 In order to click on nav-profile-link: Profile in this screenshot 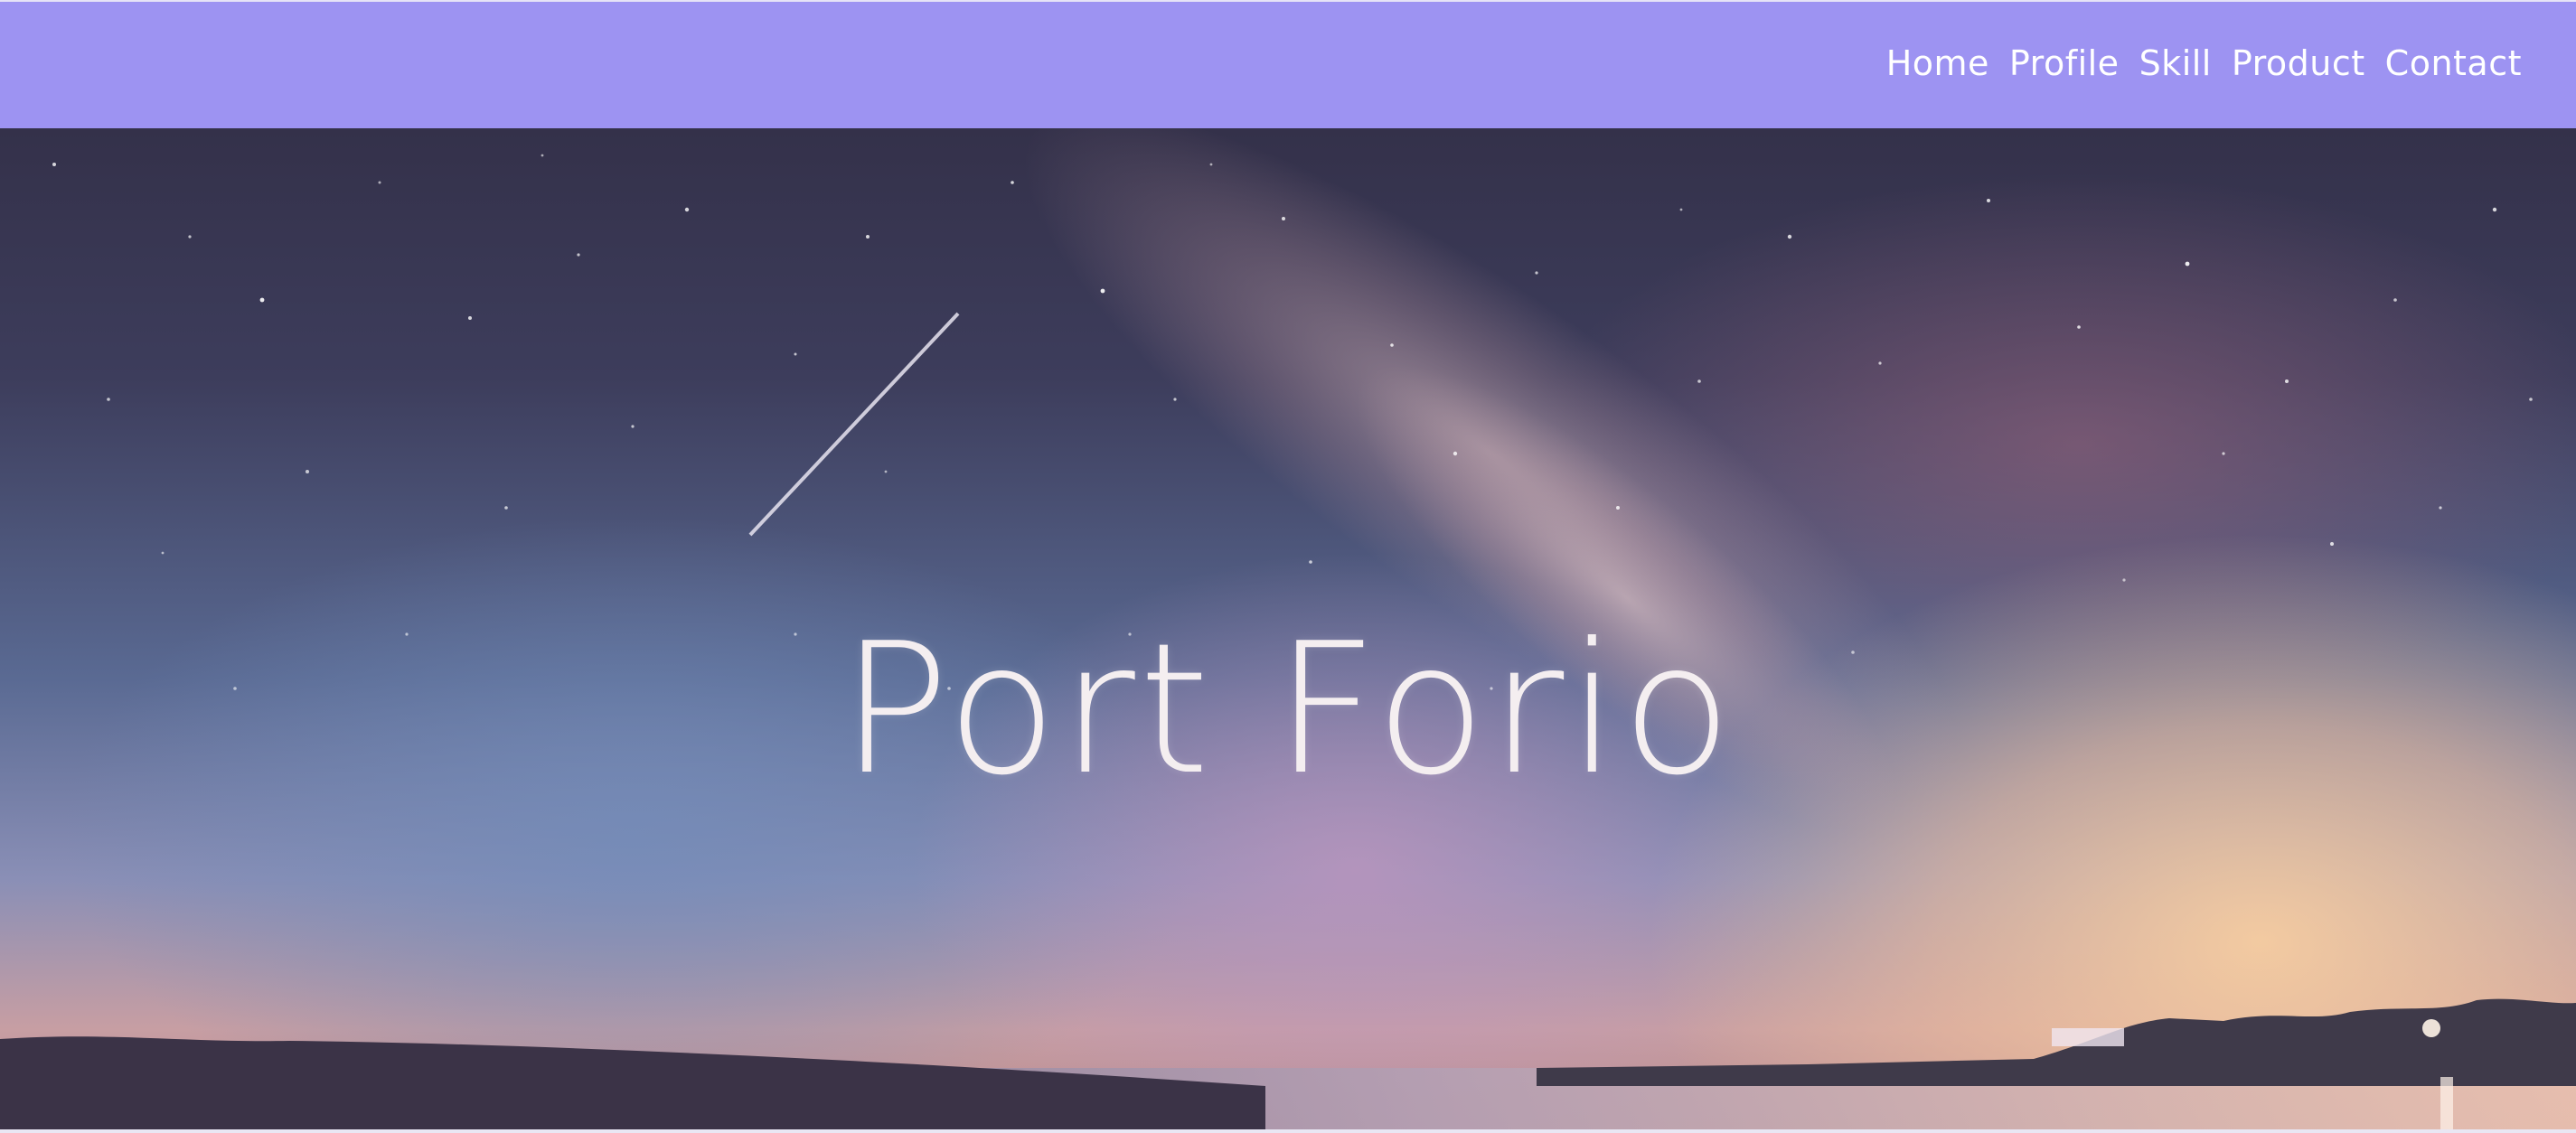, I will do `click(2064, 63)`.